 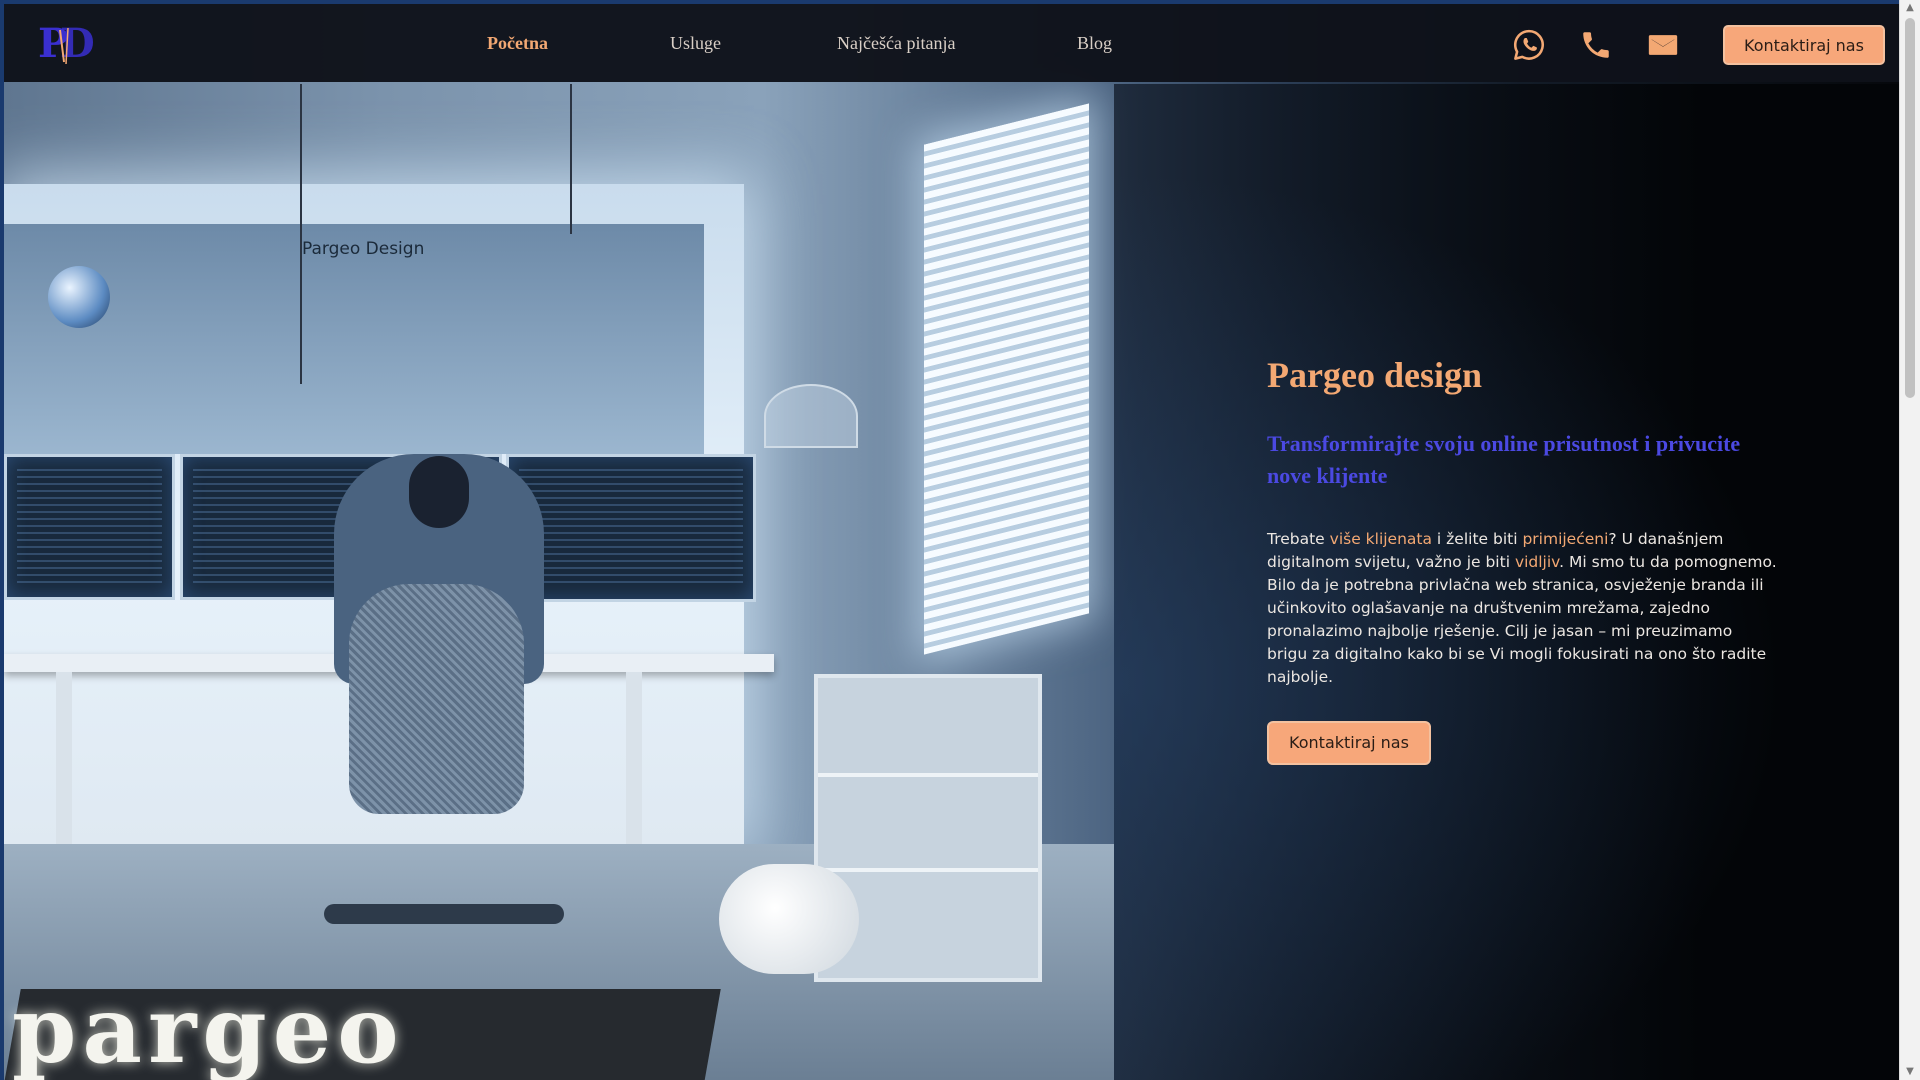 What do you see at coordinates (1565, 539) in the screenshot?
I see `para-highlight: primijećeni` at bounding box center [1565, 539].